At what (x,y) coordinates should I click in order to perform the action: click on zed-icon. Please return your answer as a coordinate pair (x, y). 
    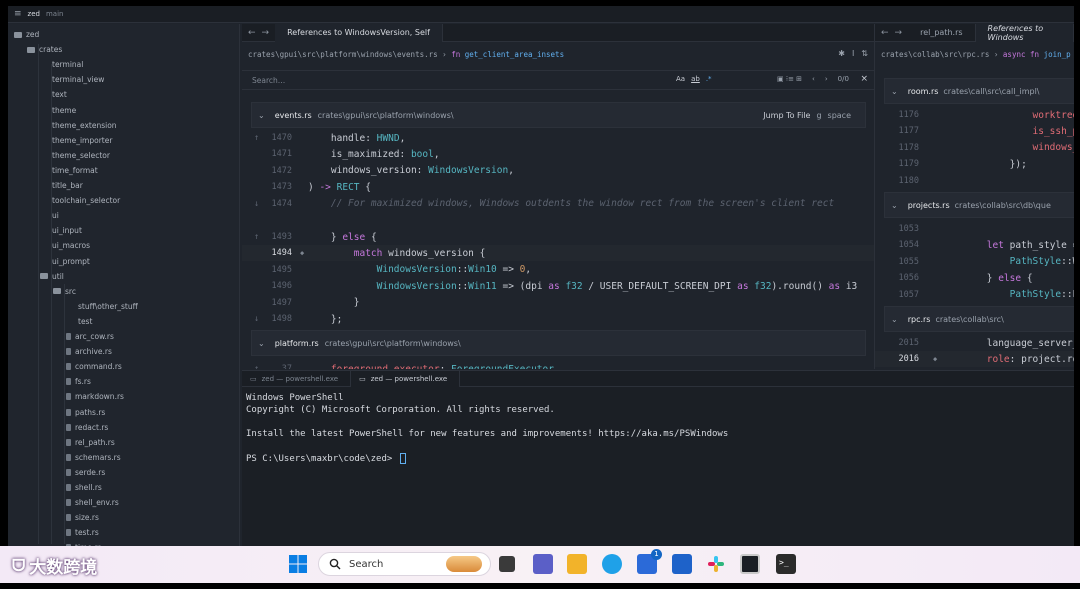
    Looking at the image, I should click on (750, 564).